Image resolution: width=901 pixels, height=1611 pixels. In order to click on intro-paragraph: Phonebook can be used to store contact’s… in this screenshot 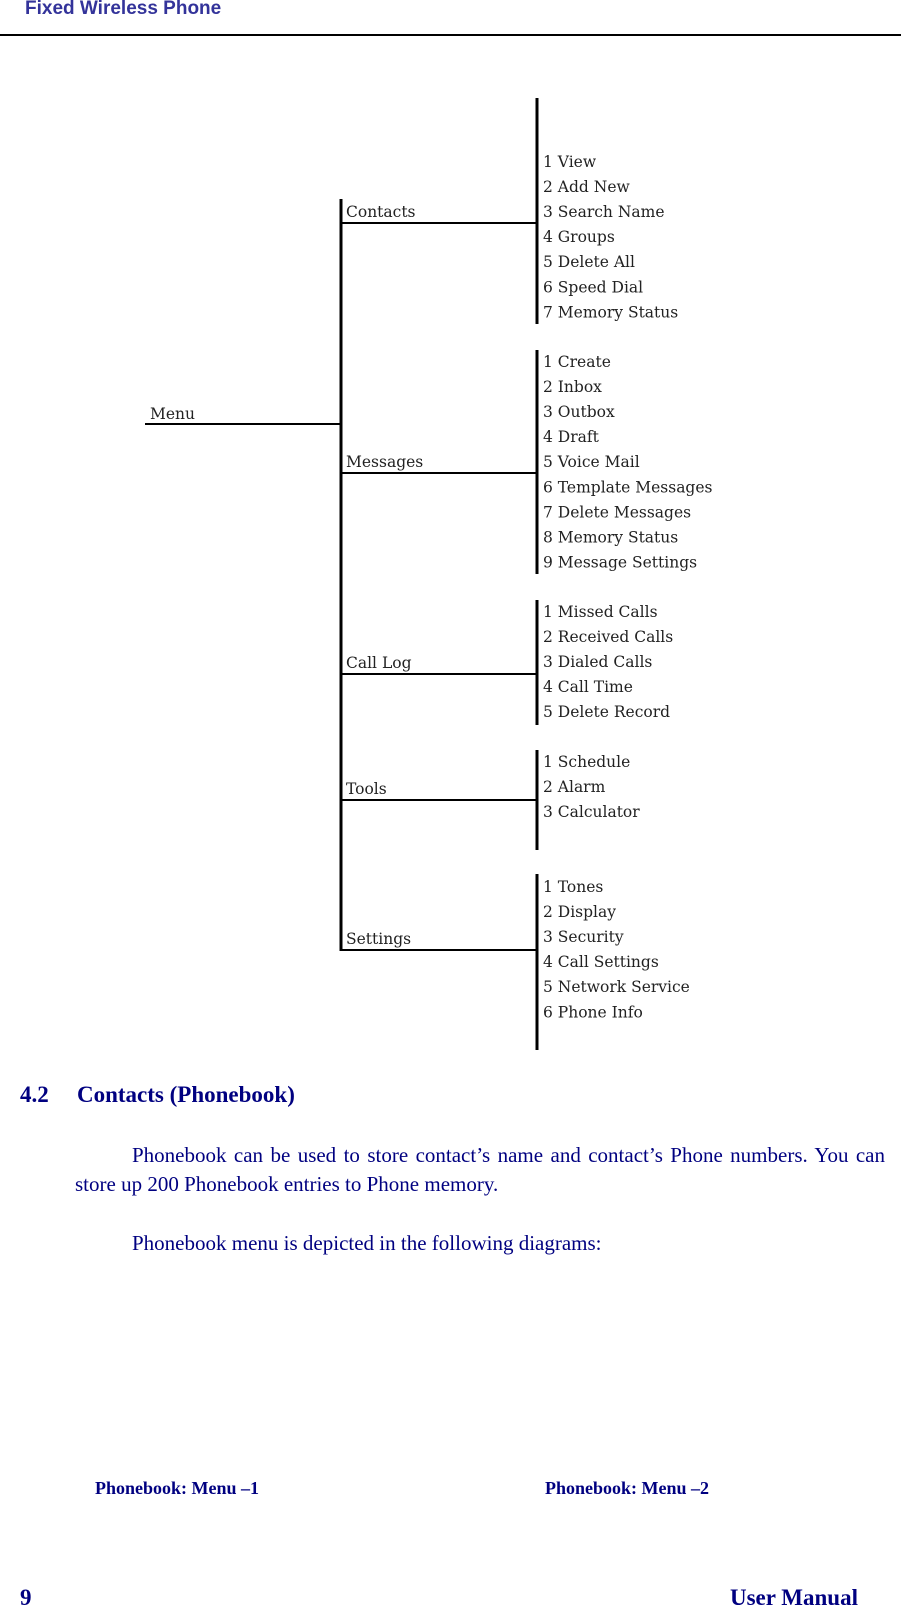, I will do `click(480, 1169)`.